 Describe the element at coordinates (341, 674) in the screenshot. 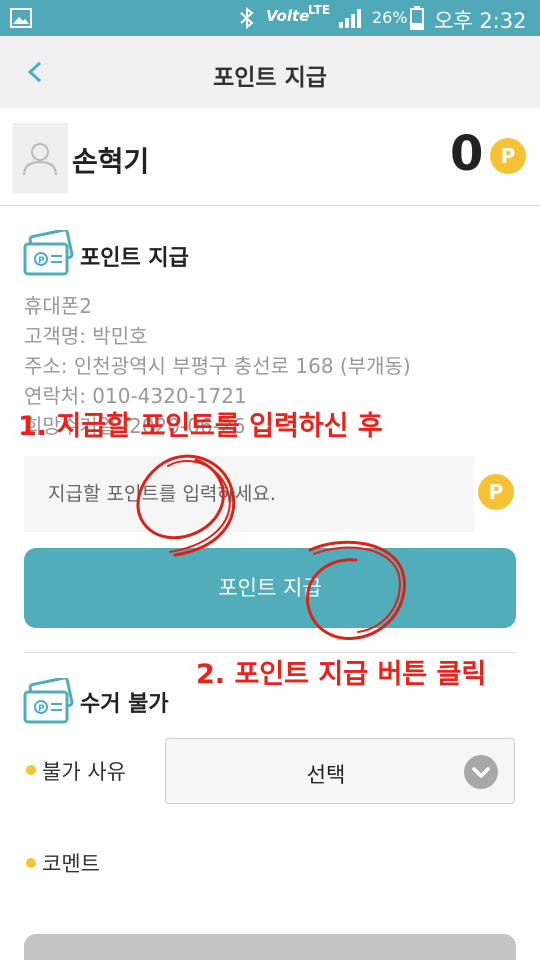

I see `instruction-step-2: 2. 포인트 지급 버튼 클릭` at that location.